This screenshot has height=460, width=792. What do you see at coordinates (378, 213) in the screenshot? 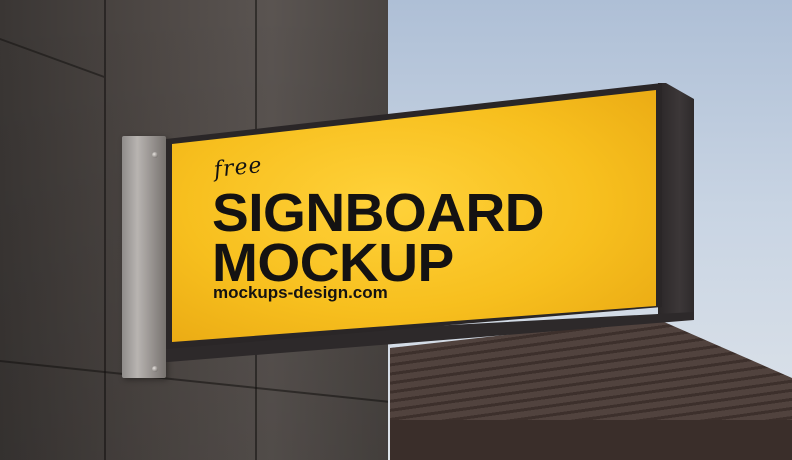
I see `sign-headline-line1: SIGNBOARD` at bounding box center [378, 213].